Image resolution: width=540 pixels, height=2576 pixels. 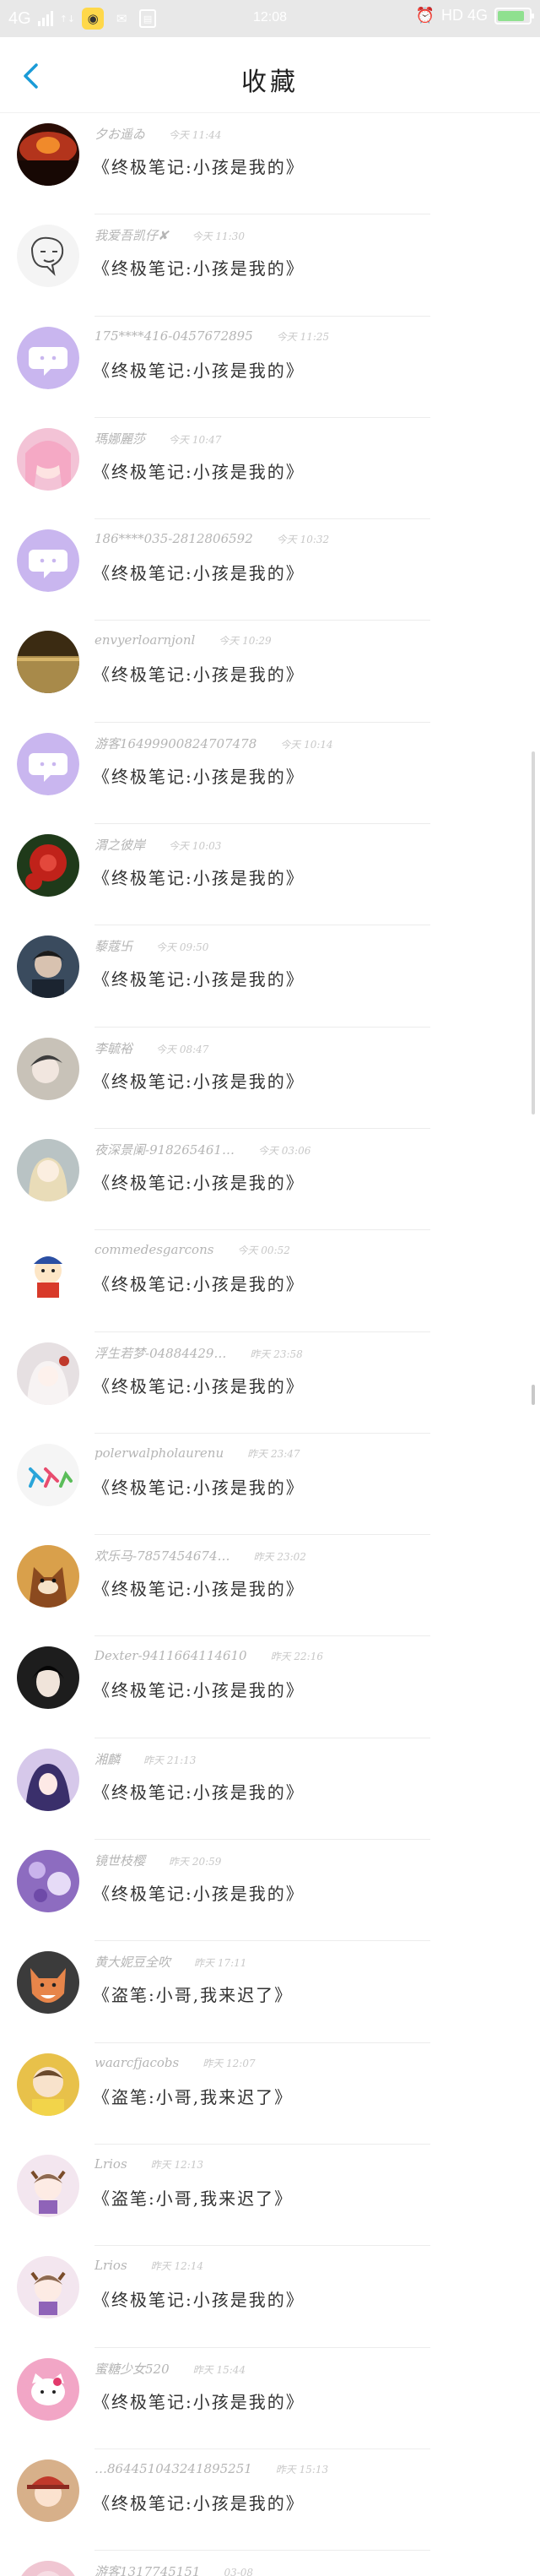 I want to click on favorite-item: polerwalpholaurenu 昨天 23:47 《终极笔记:小孩是我的》, so click(x=270, y=1485).